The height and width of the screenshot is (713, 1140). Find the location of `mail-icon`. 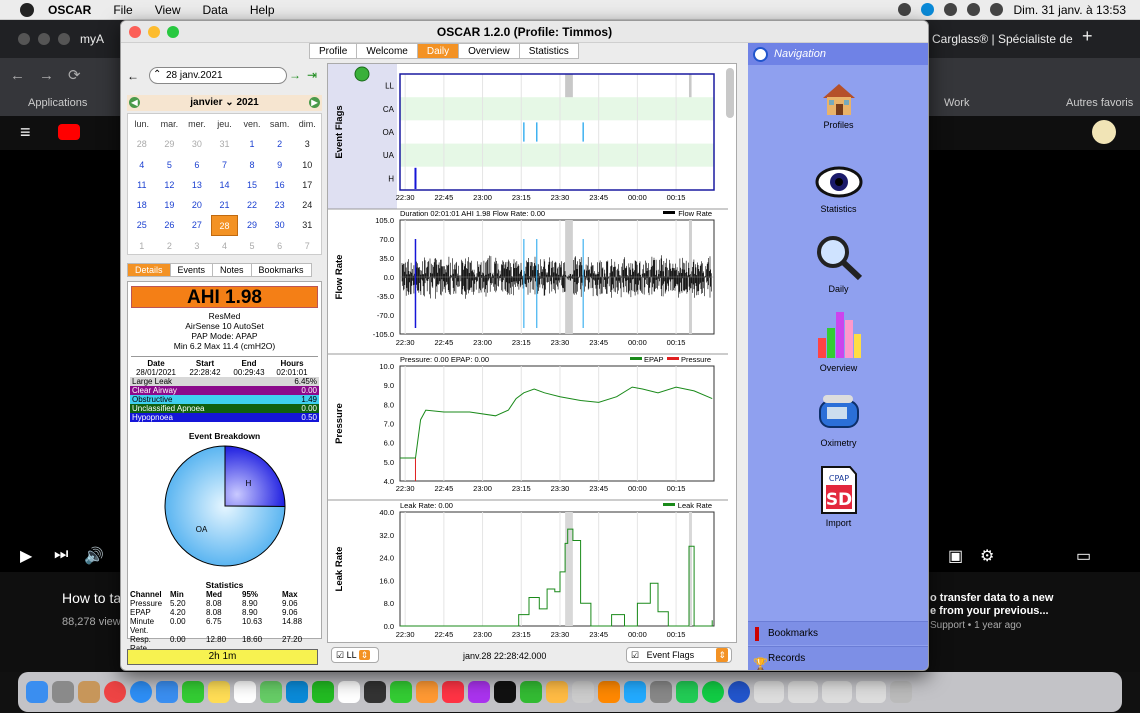

mail-icon is located at coordinates (167, 692).